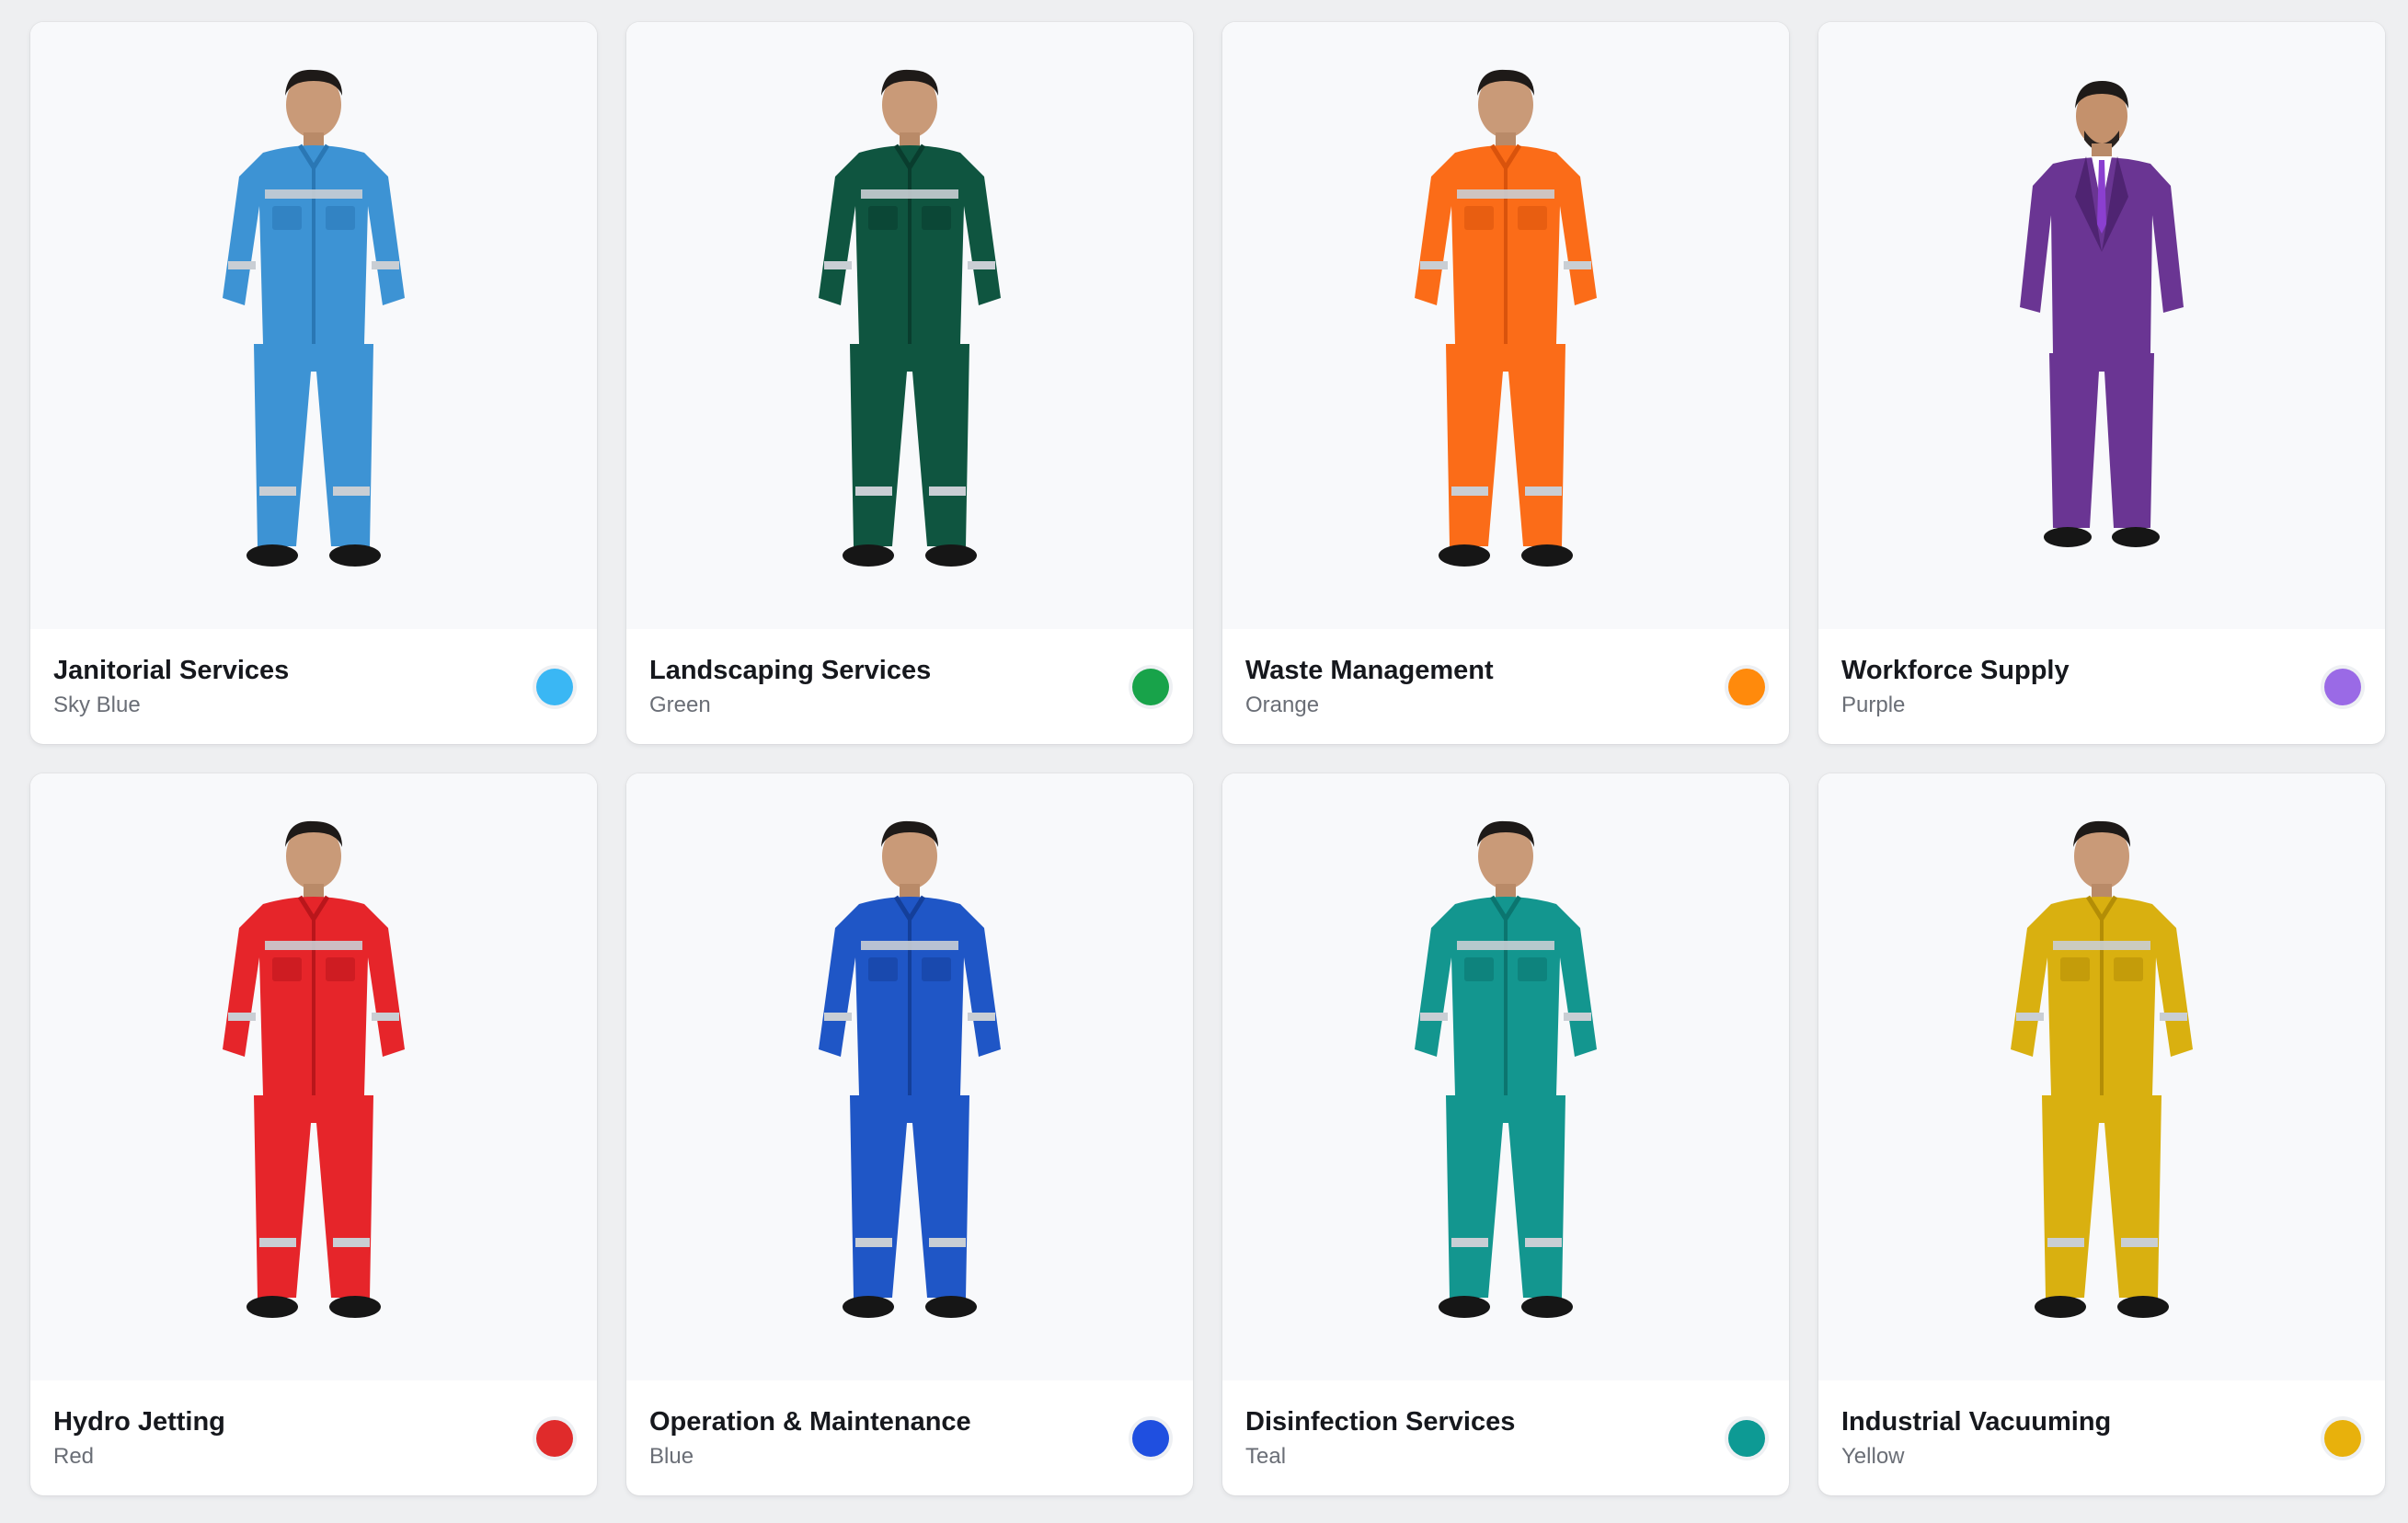 This screenshot has width=2408, height=1523. What do you see at coordinates (313, 1437) in the screenshot?
I see `card-footer: Hydro Jetting Red` at bounding box center [313, 1437].